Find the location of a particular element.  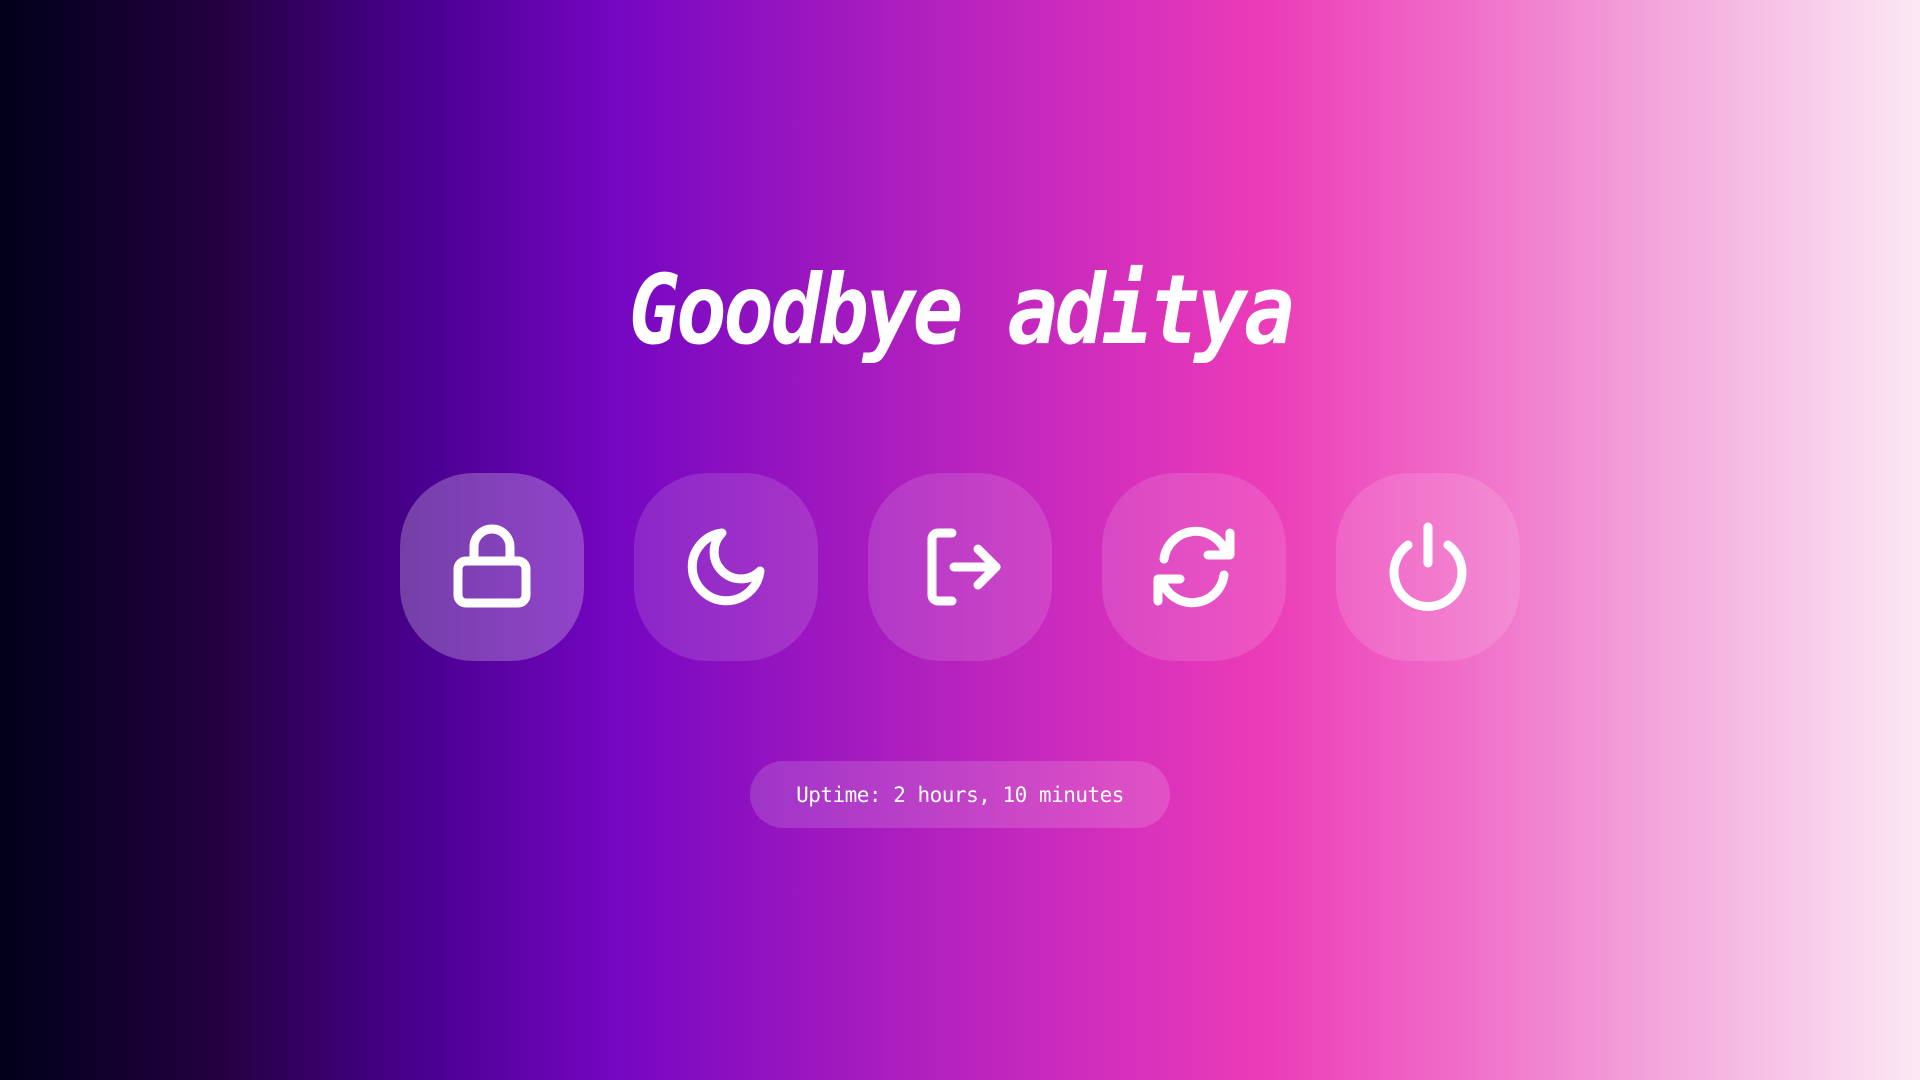

shutdown-button is located at coordinates (1428, 567).